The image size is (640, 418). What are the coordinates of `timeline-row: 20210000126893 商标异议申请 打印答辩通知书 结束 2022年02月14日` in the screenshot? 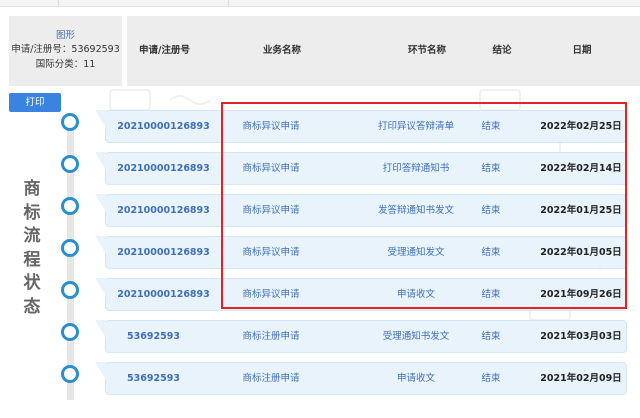 It's located at (361, 168).